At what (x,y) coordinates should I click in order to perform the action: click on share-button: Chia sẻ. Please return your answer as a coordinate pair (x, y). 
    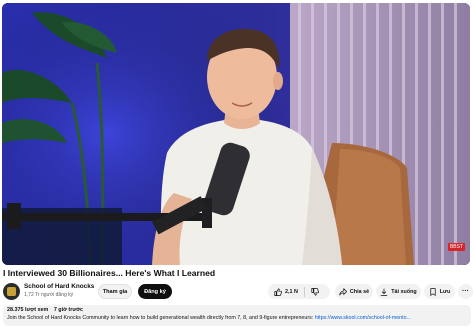
    Looking at the image, I should click on (354, 291).